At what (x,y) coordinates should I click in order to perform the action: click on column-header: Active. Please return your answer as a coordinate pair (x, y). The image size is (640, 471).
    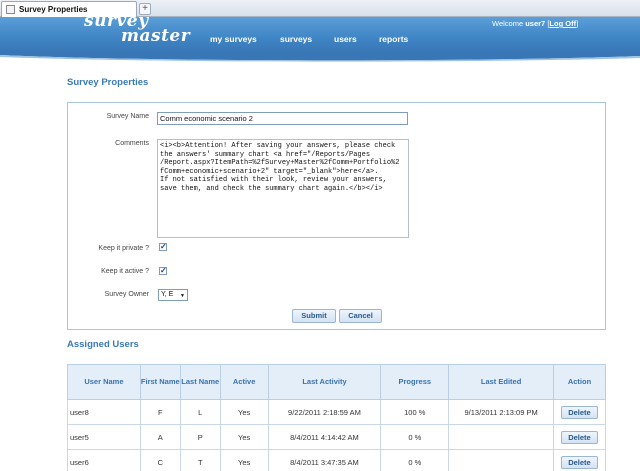
    Looking at the image, I should click on (244, 382).